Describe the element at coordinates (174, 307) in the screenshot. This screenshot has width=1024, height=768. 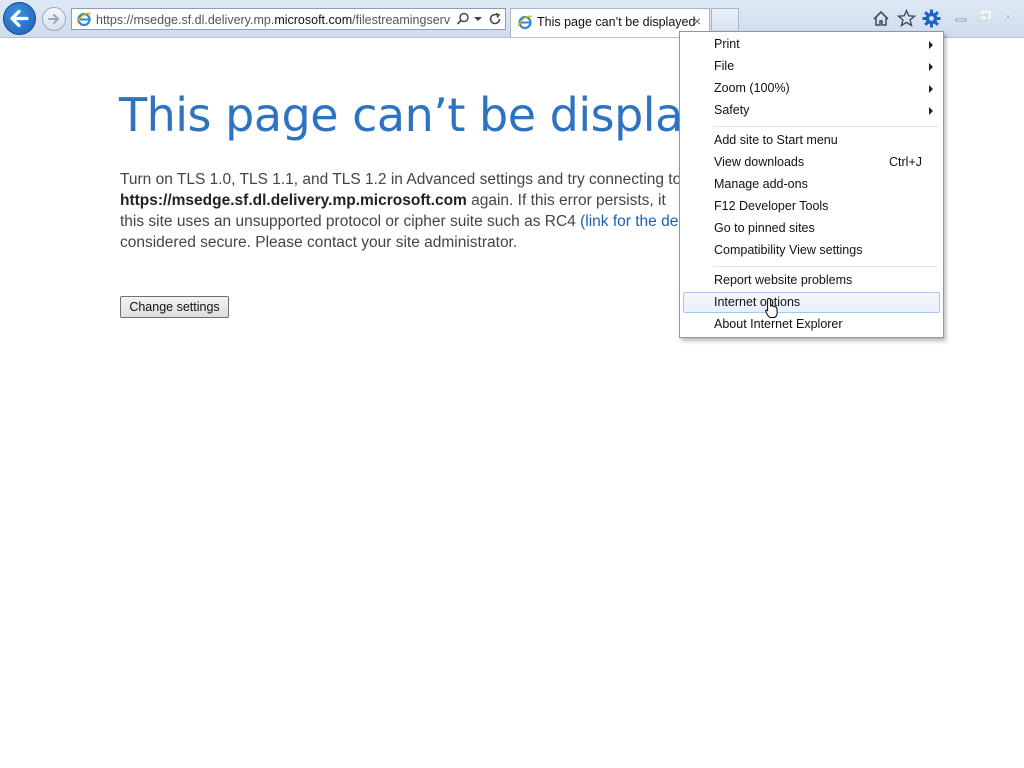
I see `change-settings-button: Change settings` at that location.